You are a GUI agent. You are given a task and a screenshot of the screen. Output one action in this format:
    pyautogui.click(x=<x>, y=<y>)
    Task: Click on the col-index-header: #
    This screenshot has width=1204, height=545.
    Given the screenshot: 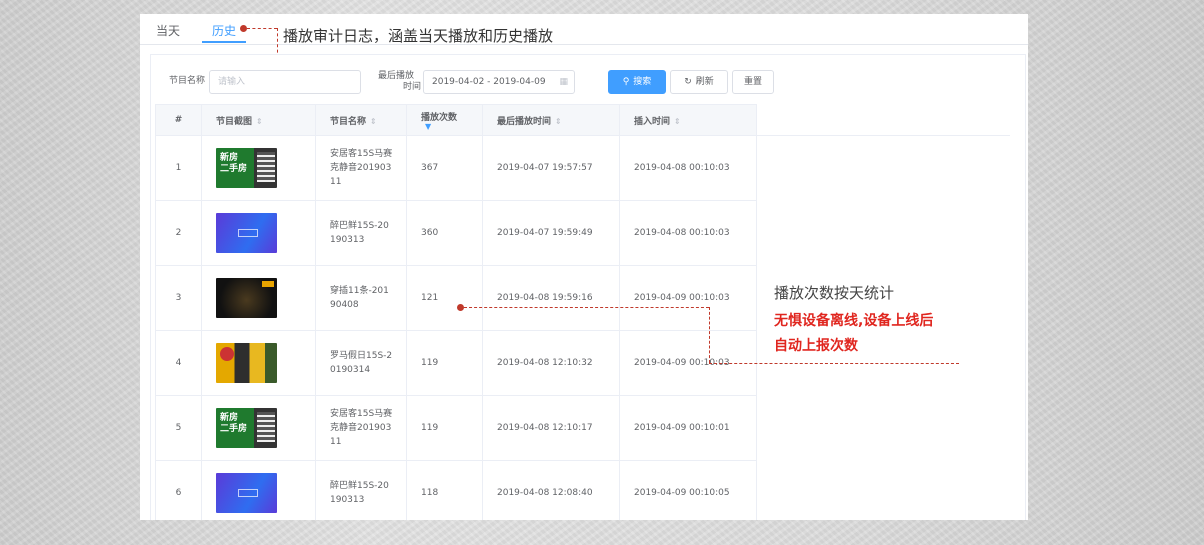 What is the action you would take?
    pyautogui.click(x=178, y=120)
    